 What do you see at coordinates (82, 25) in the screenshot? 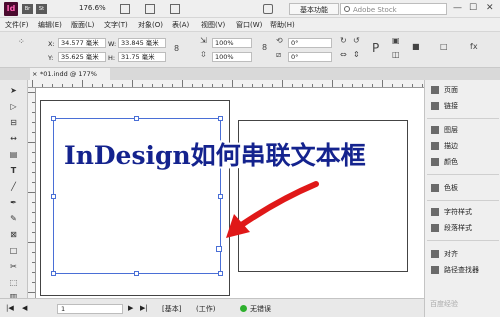
I see `menu-layout: 版面(L)` at bounding box center [82, 25].